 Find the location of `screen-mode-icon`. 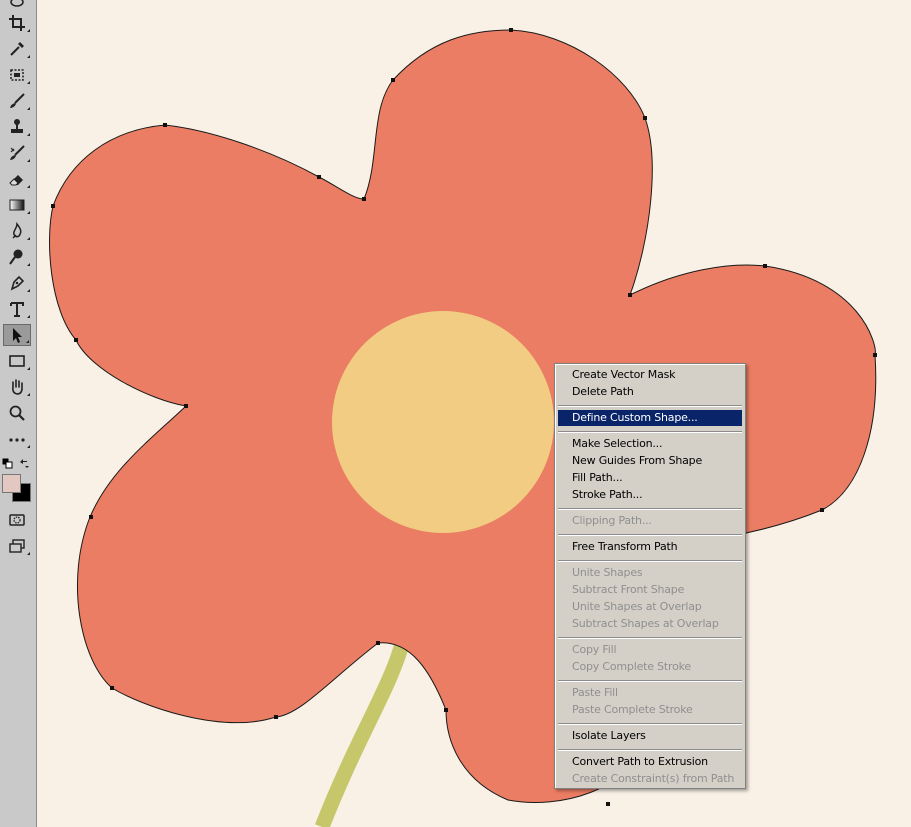

screen-mode-icon is located at coordinates (17, 546).